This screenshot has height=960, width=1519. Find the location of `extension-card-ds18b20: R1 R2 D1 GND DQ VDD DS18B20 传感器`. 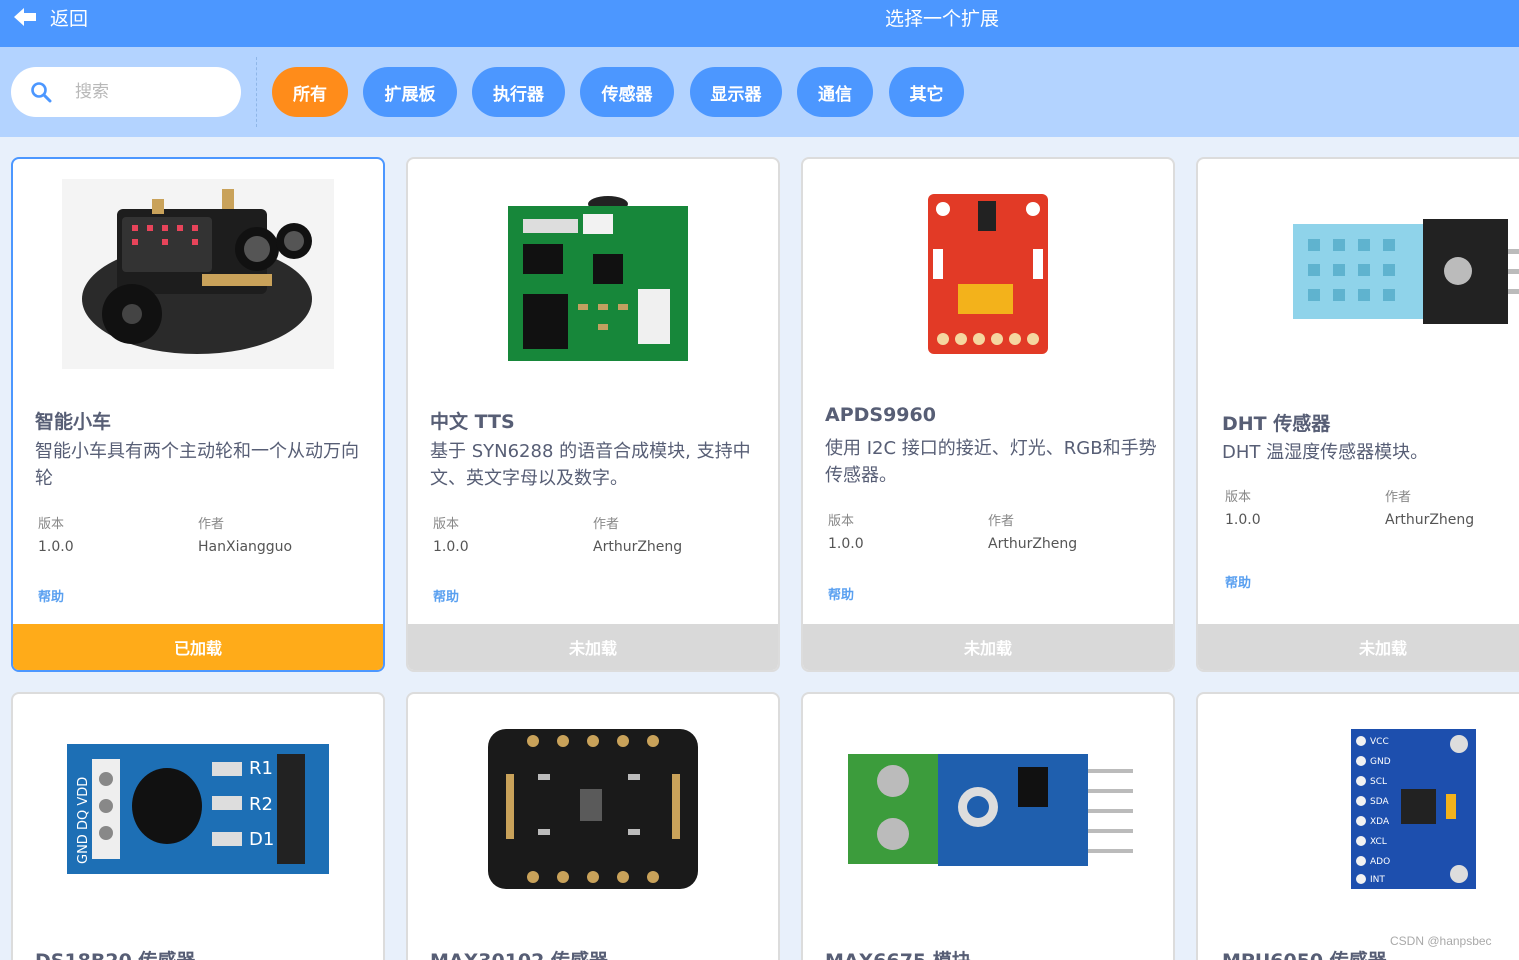

extension-card-ds18b20: R1 R2 D1 GND DQ VDD DS18B20 传感器 is located at coordinates (198, 826).